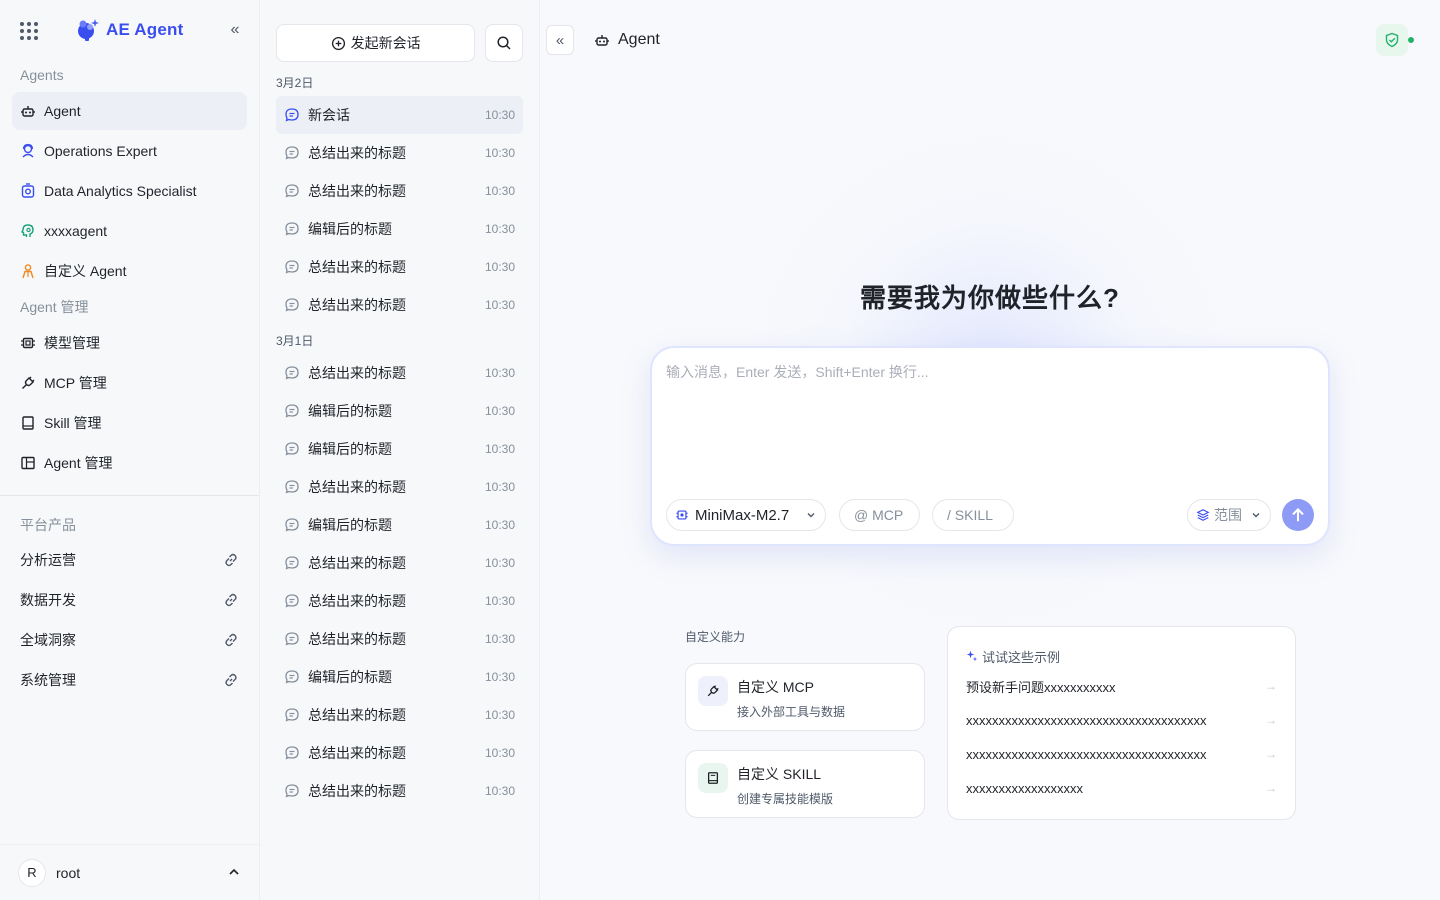 The width and height of the screenshot is (1440, 900). What do you see at coordinates (775, 687) in the screenshot?
I see `capability-title: 自定义 MCP` at bounding box center [775, 687].